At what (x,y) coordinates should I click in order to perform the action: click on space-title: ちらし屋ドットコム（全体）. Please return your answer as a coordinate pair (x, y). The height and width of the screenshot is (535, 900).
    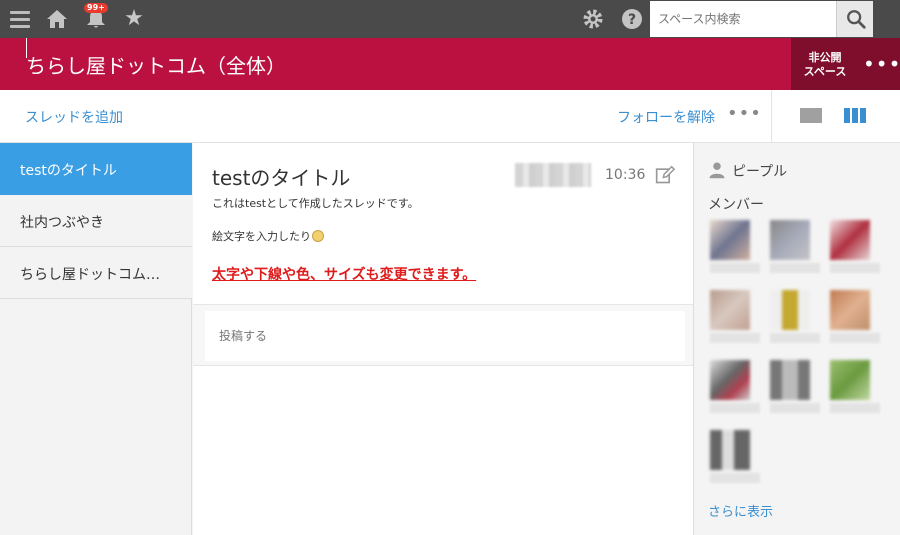
    Looking at the image, I should click on (156, 66).